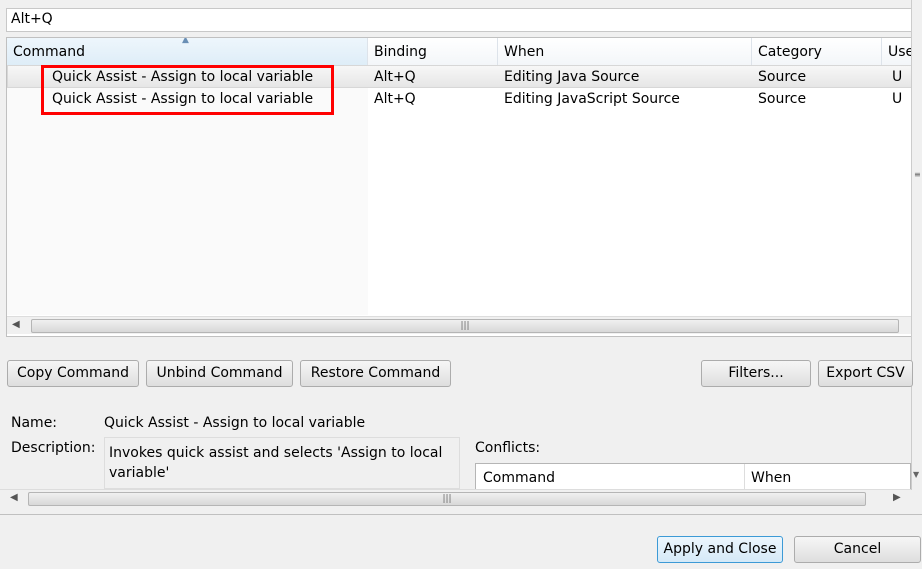  I want to click on page-horizontal-scrollbar: ◀ ||| ▶, so click(455, 498).